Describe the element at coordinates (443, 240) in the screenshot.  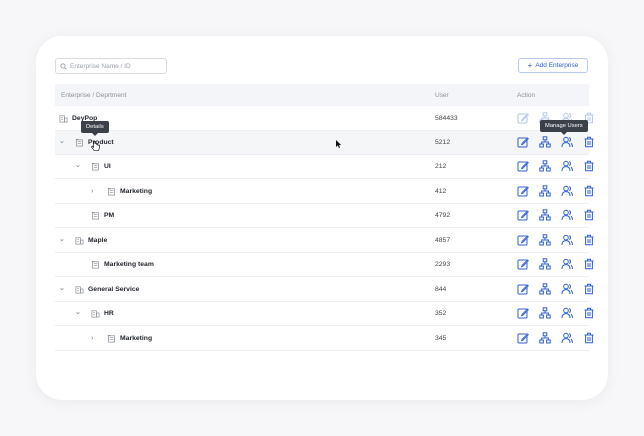
I see `row-user-count: 4857` at that location.